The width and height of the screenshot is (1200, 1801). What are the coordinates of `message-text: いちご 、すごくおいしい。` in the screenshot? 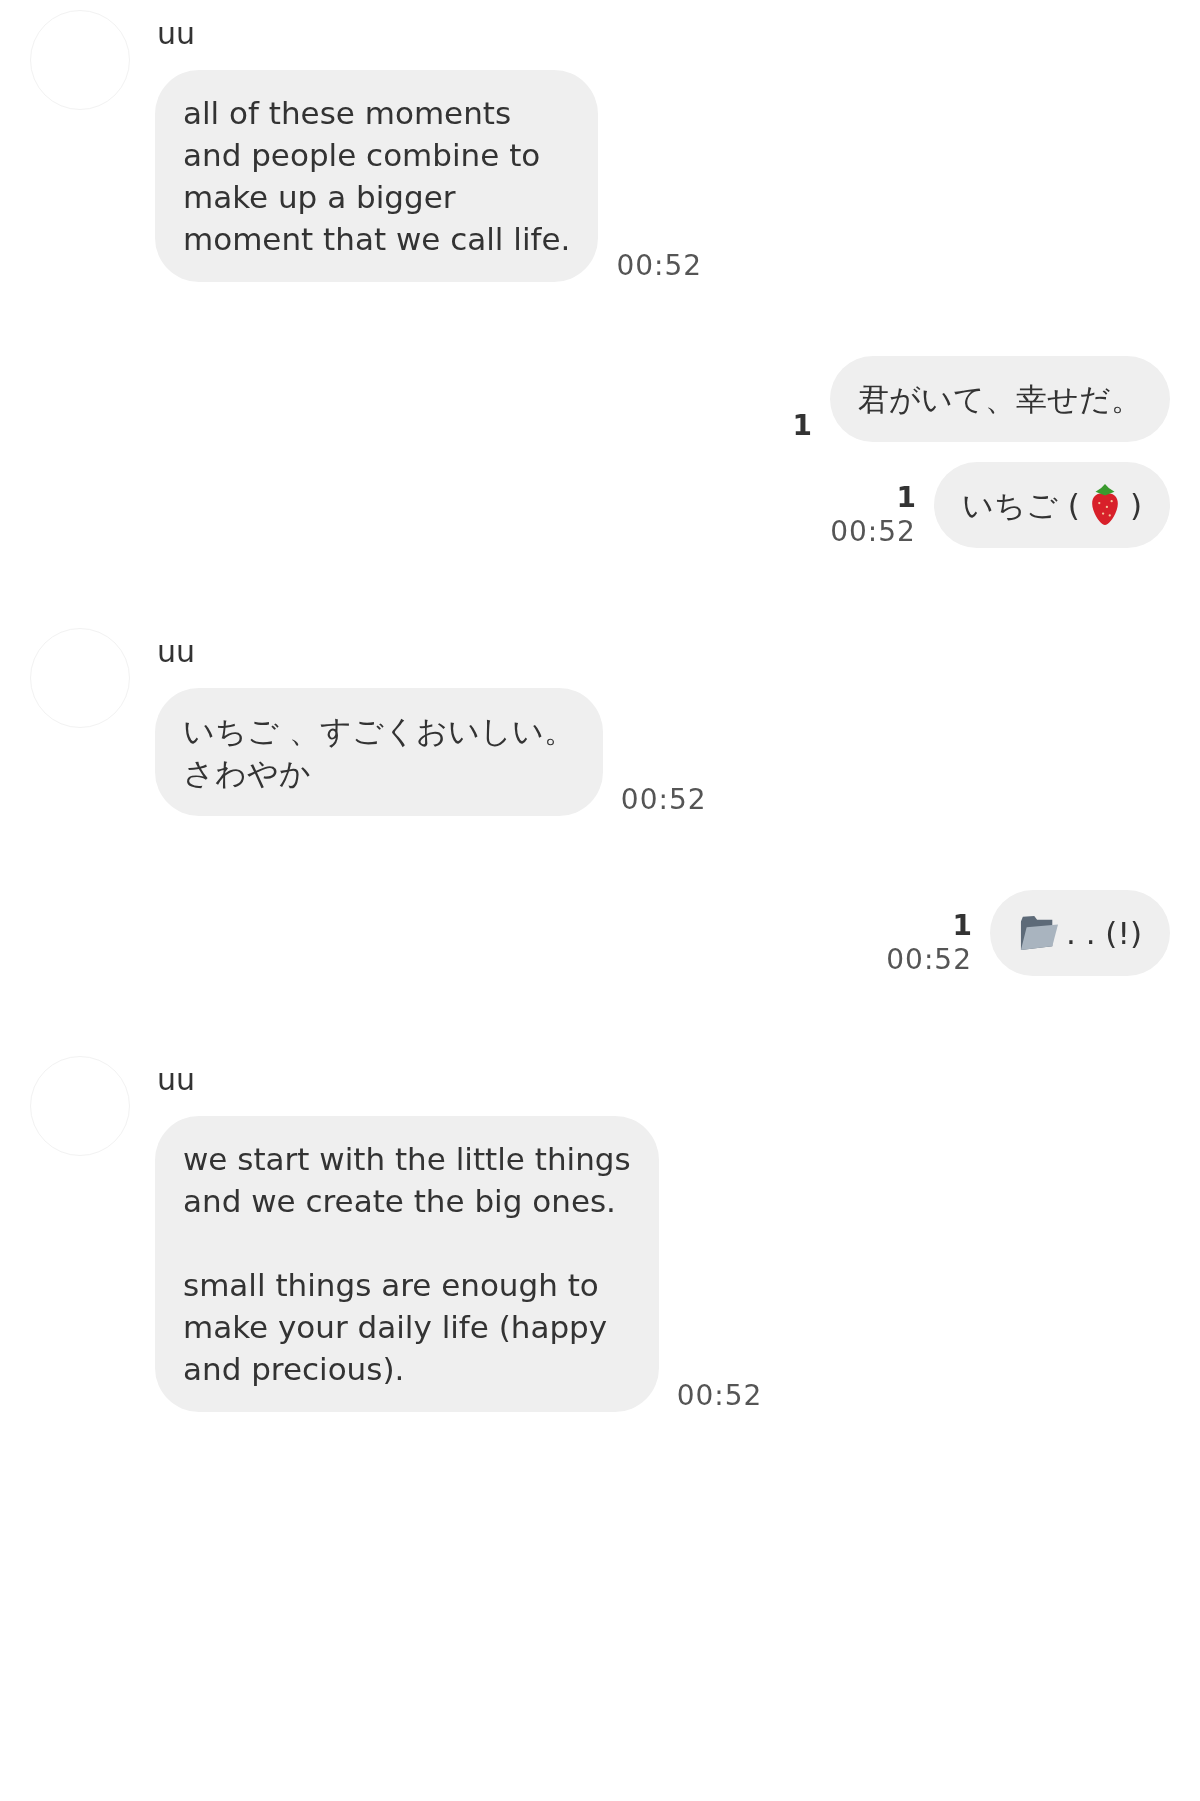 It's located at (379, 731).